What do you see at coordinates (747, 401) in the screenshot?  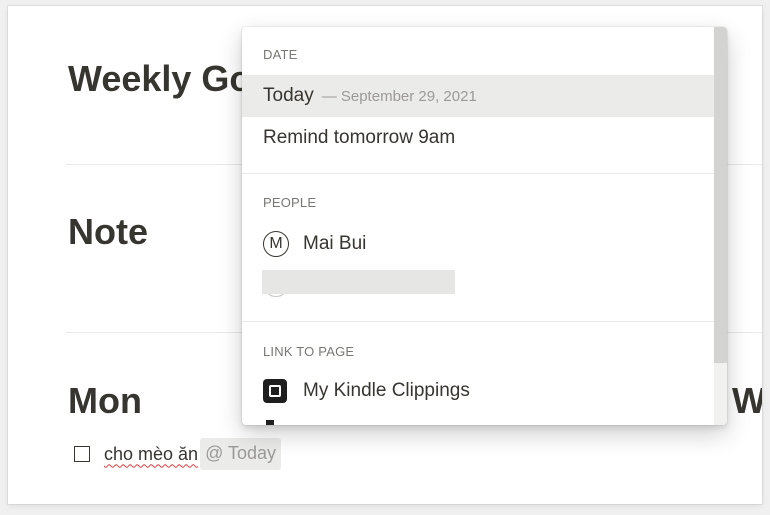 I see `heading-partial-right: W` at bounding box center [747, 401].